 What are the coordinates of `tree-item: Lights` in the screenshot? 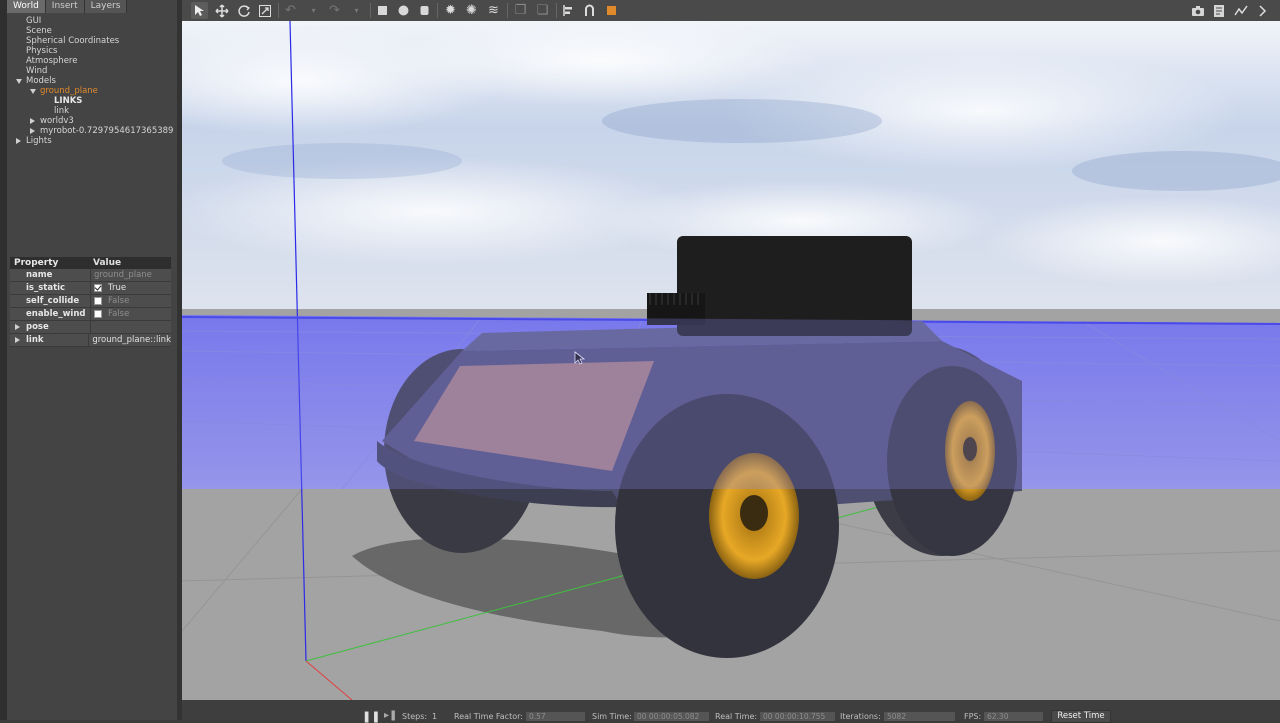 It's located at (92, 141).